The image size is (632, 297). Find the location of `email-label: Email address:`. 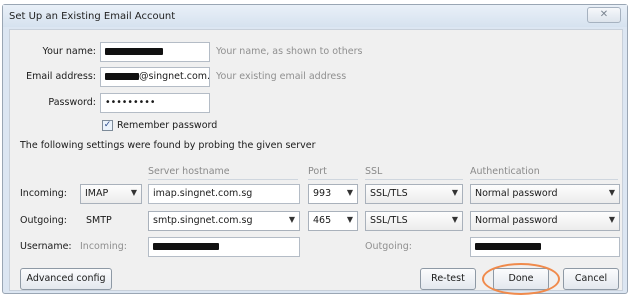

email-label: Email address: is located at coordinates (61, 76).